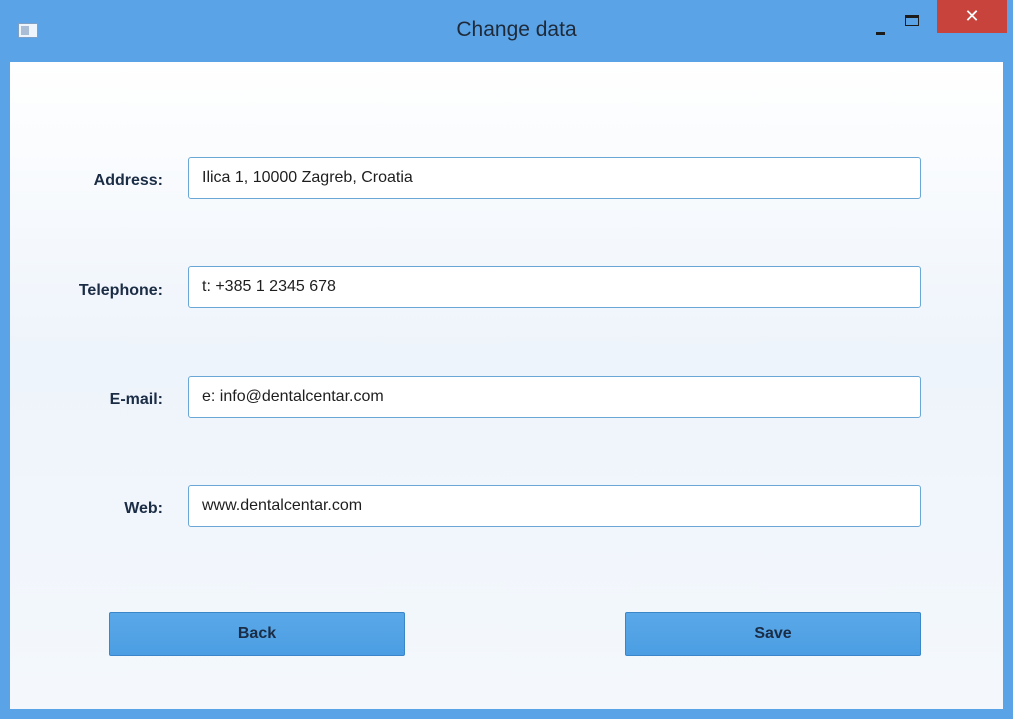 The image size is (1013, 719). I want to click on address-label: Address:, so click(128, 180).